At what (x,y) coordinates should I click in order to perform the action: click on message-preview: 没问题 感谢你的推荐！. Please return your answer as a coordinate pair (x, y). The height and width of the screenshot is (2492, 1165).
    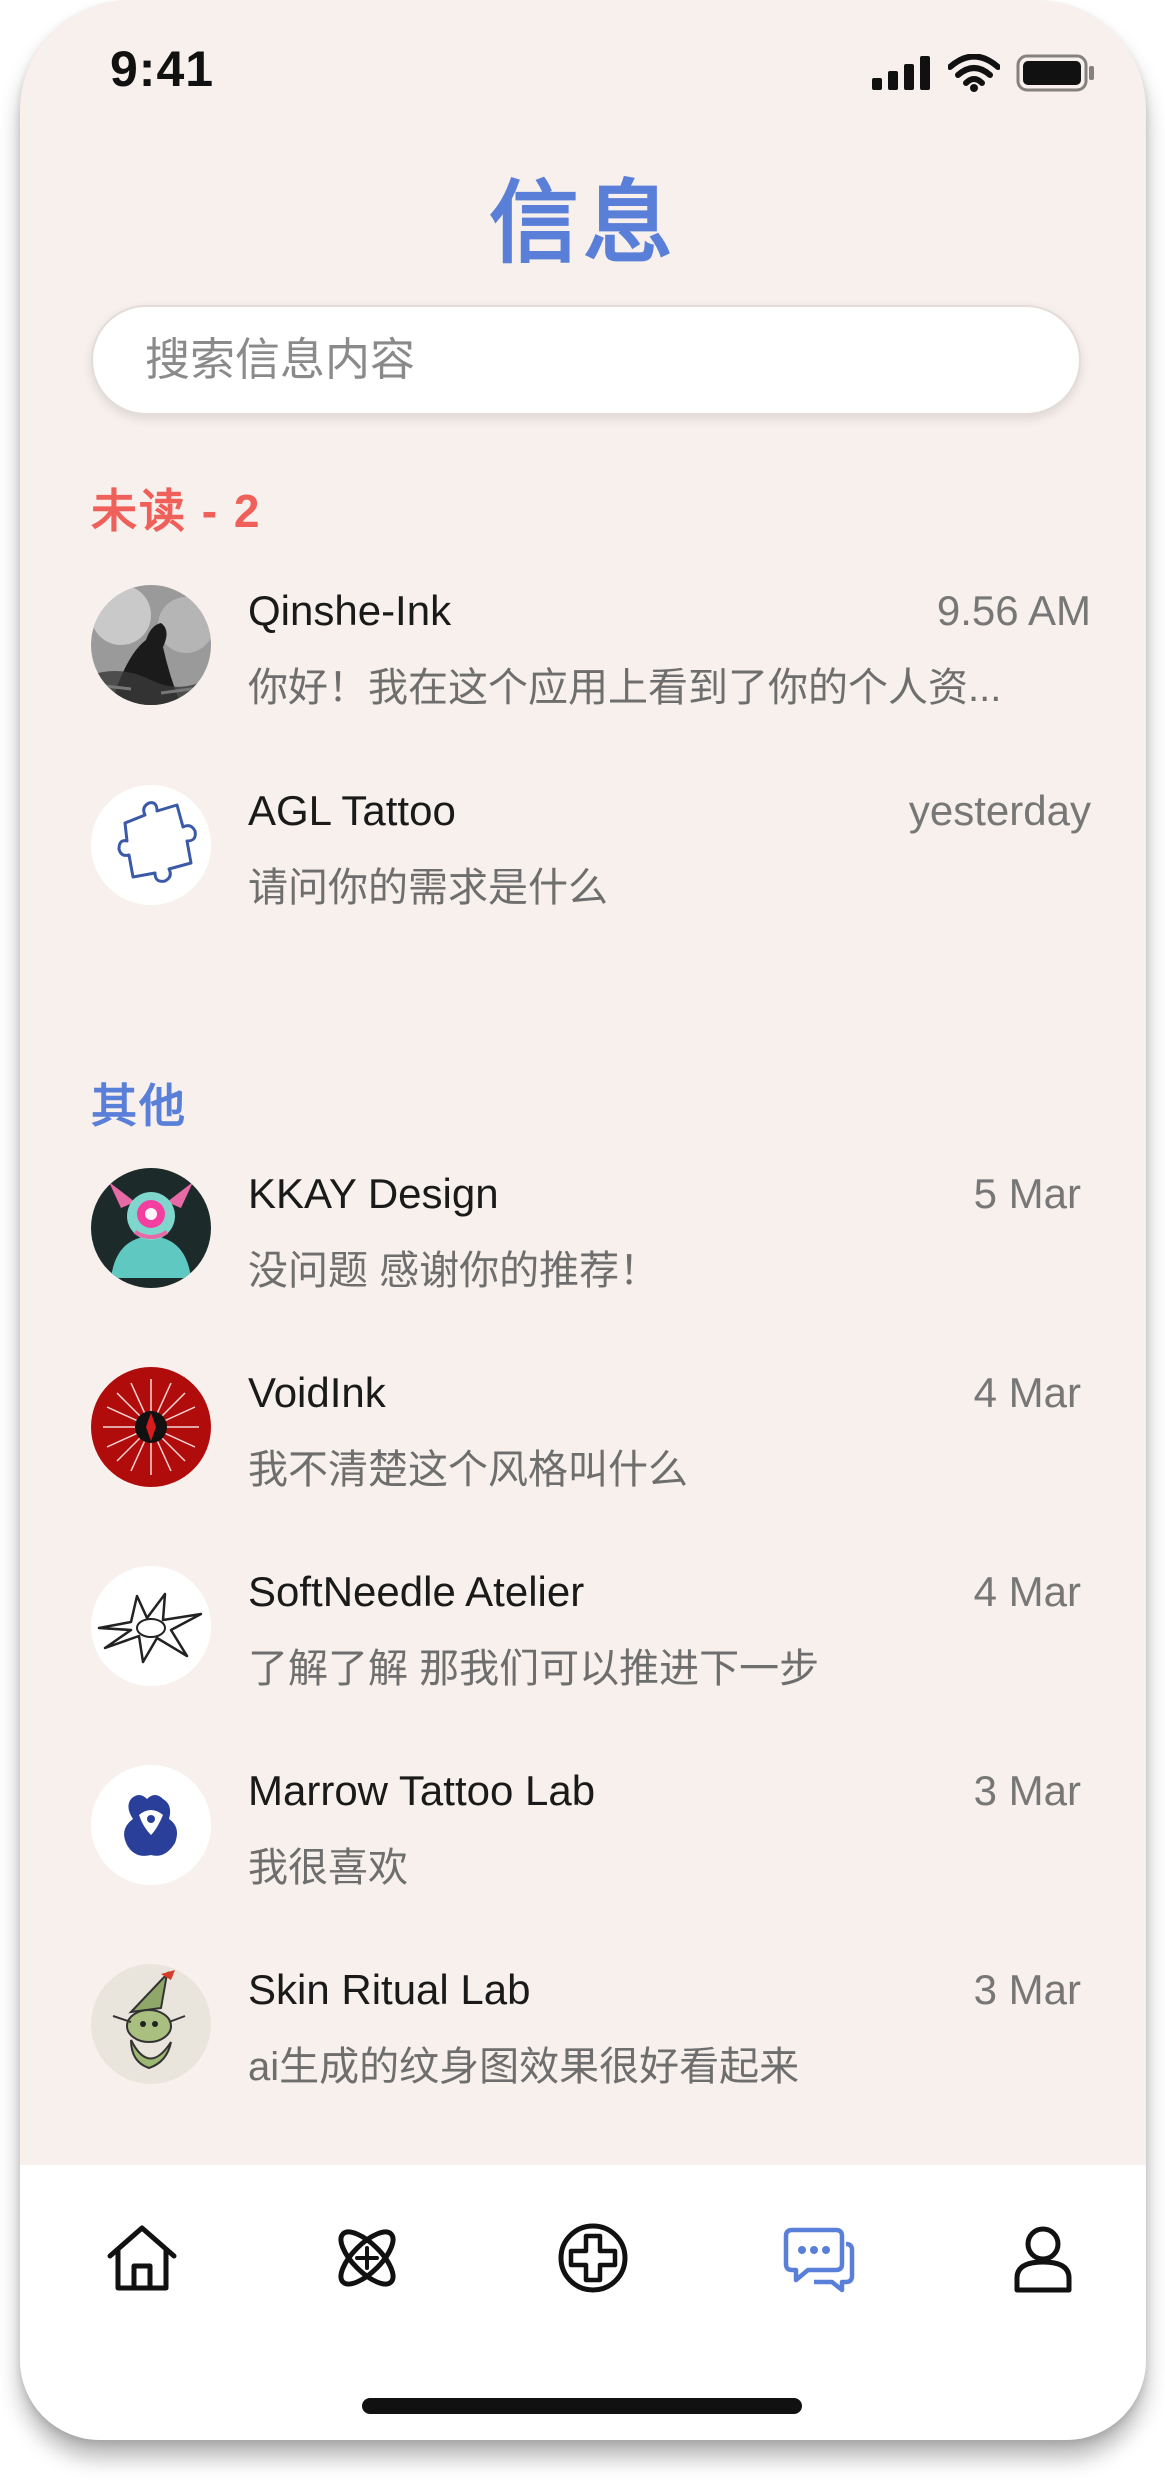
    Looking at the image, I should click on (454, 1271).